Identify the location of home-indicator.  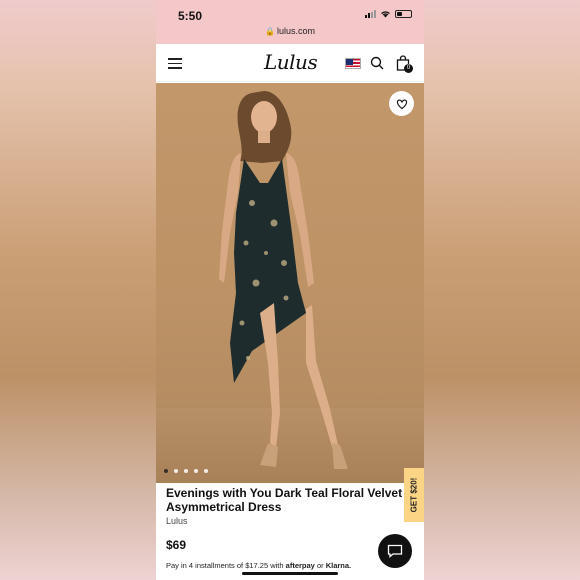
(290, 573).